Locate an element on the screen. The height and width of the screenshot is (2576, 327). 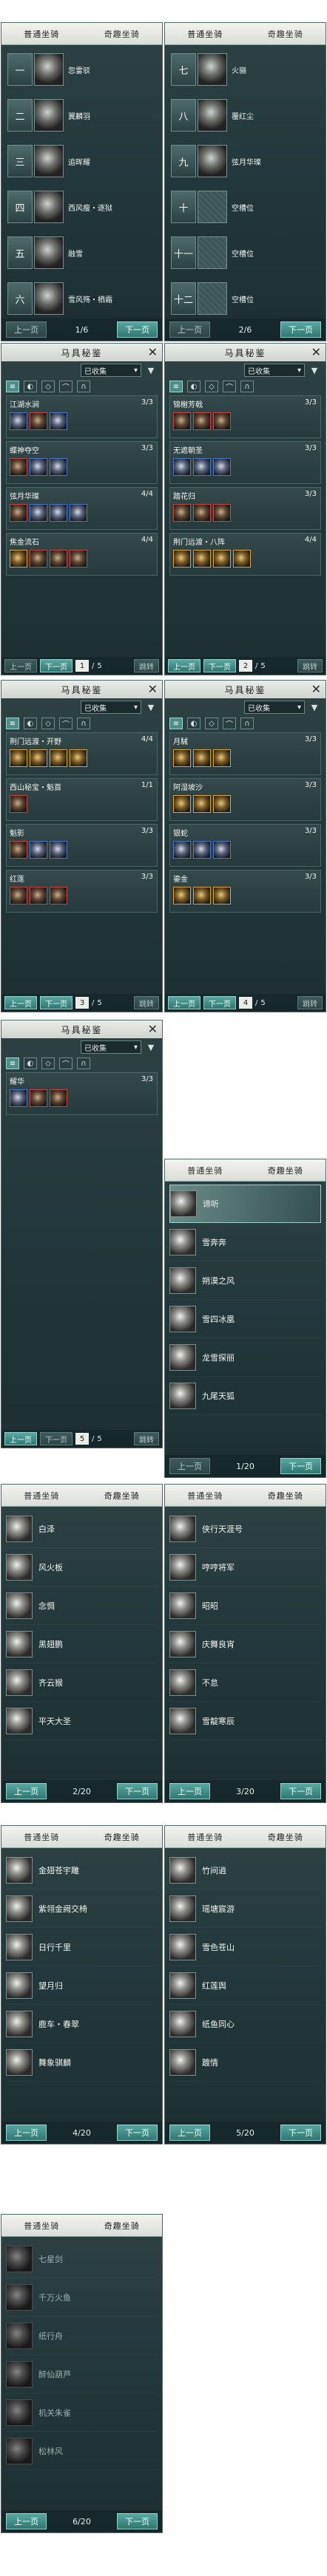
tack-set-card: 红莲 3/3 is located at coordinates (82, 891).